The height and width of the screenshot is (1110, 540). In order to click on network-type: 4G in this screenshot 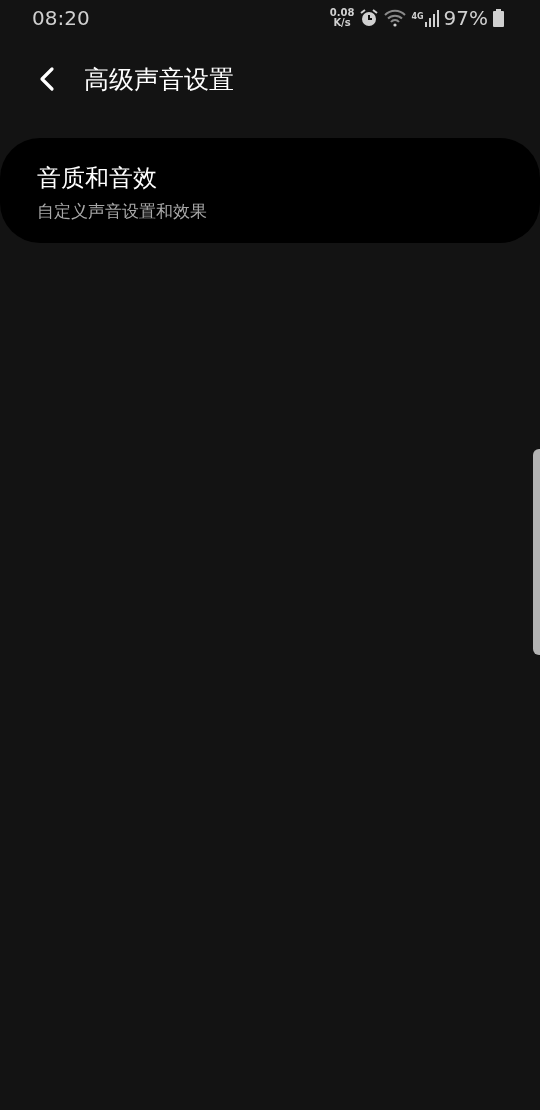, I will do `click(417, 16)`.